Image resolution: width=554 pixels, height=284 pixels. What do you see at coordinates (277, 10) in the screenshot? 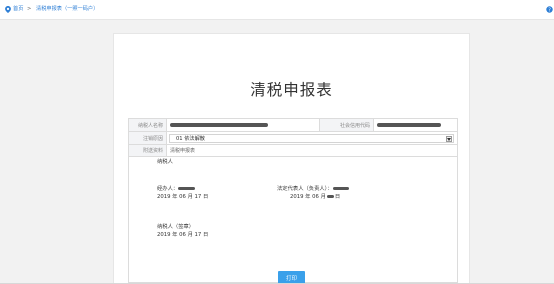
I see `top-bar: 首页 > 清税申报表（一照一码户） ?` at bounding box center [277, 10].